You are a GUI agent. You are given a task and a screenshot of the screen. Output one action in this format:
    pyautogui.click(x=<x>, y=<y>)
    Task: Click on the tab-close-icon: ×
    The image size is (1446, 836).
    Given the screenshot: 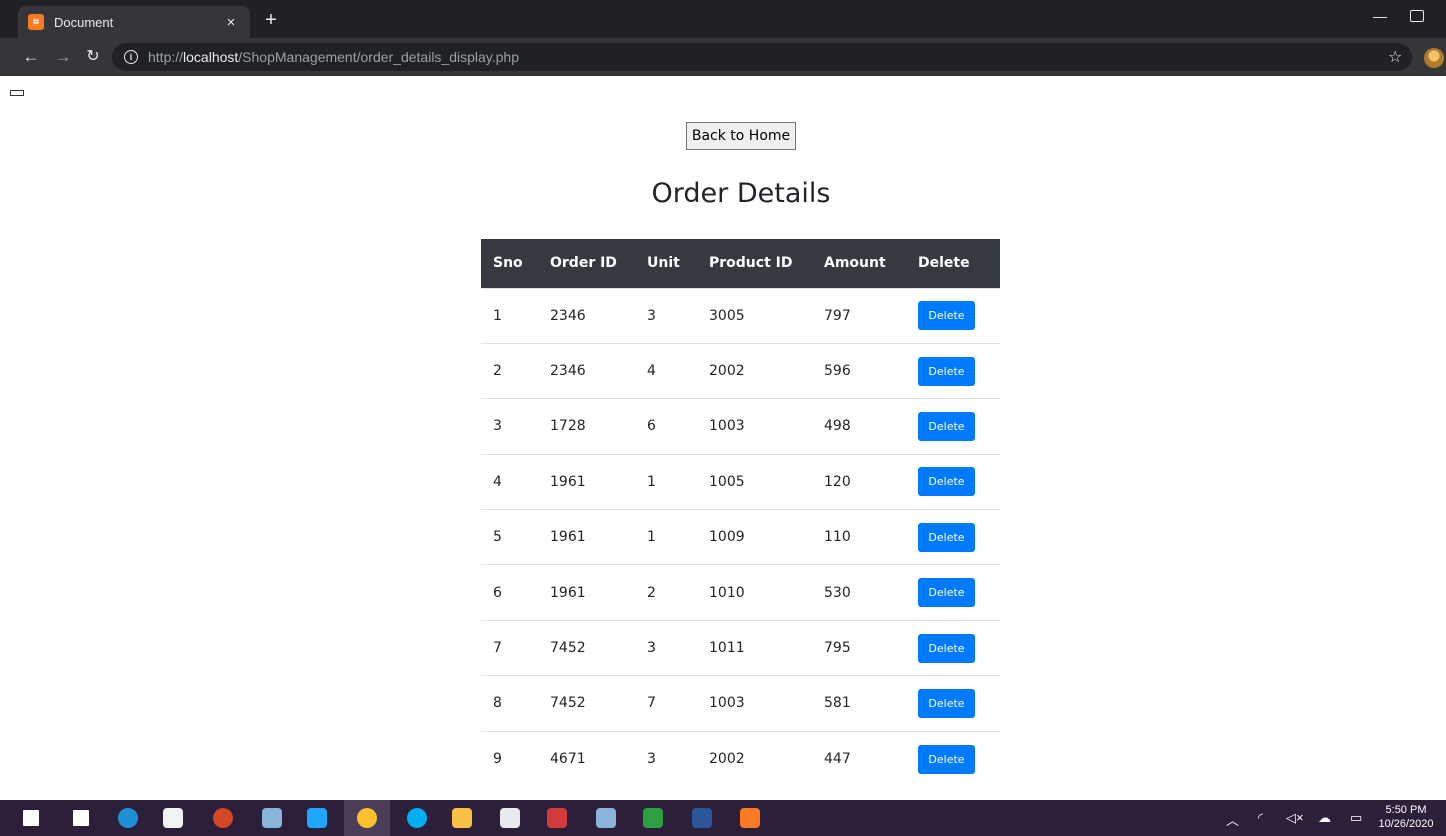 What is the action you would take?
    pyautogui.click(x=231, y=22)
    